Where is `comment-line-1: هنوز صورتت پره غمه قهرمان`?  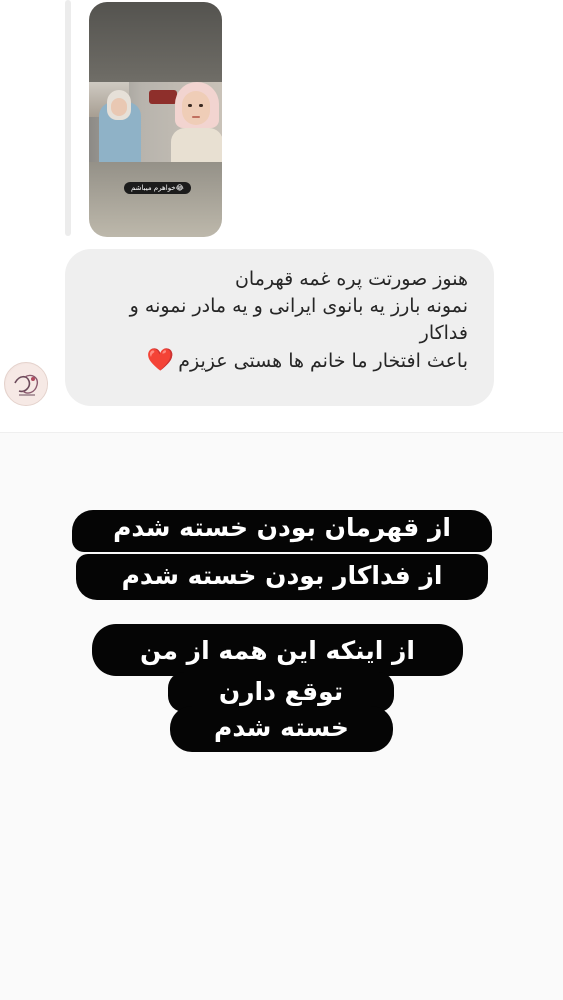
comment-line-1: هنوز صورتت پره غمه قهرمان is located at coordinates (351, 279).